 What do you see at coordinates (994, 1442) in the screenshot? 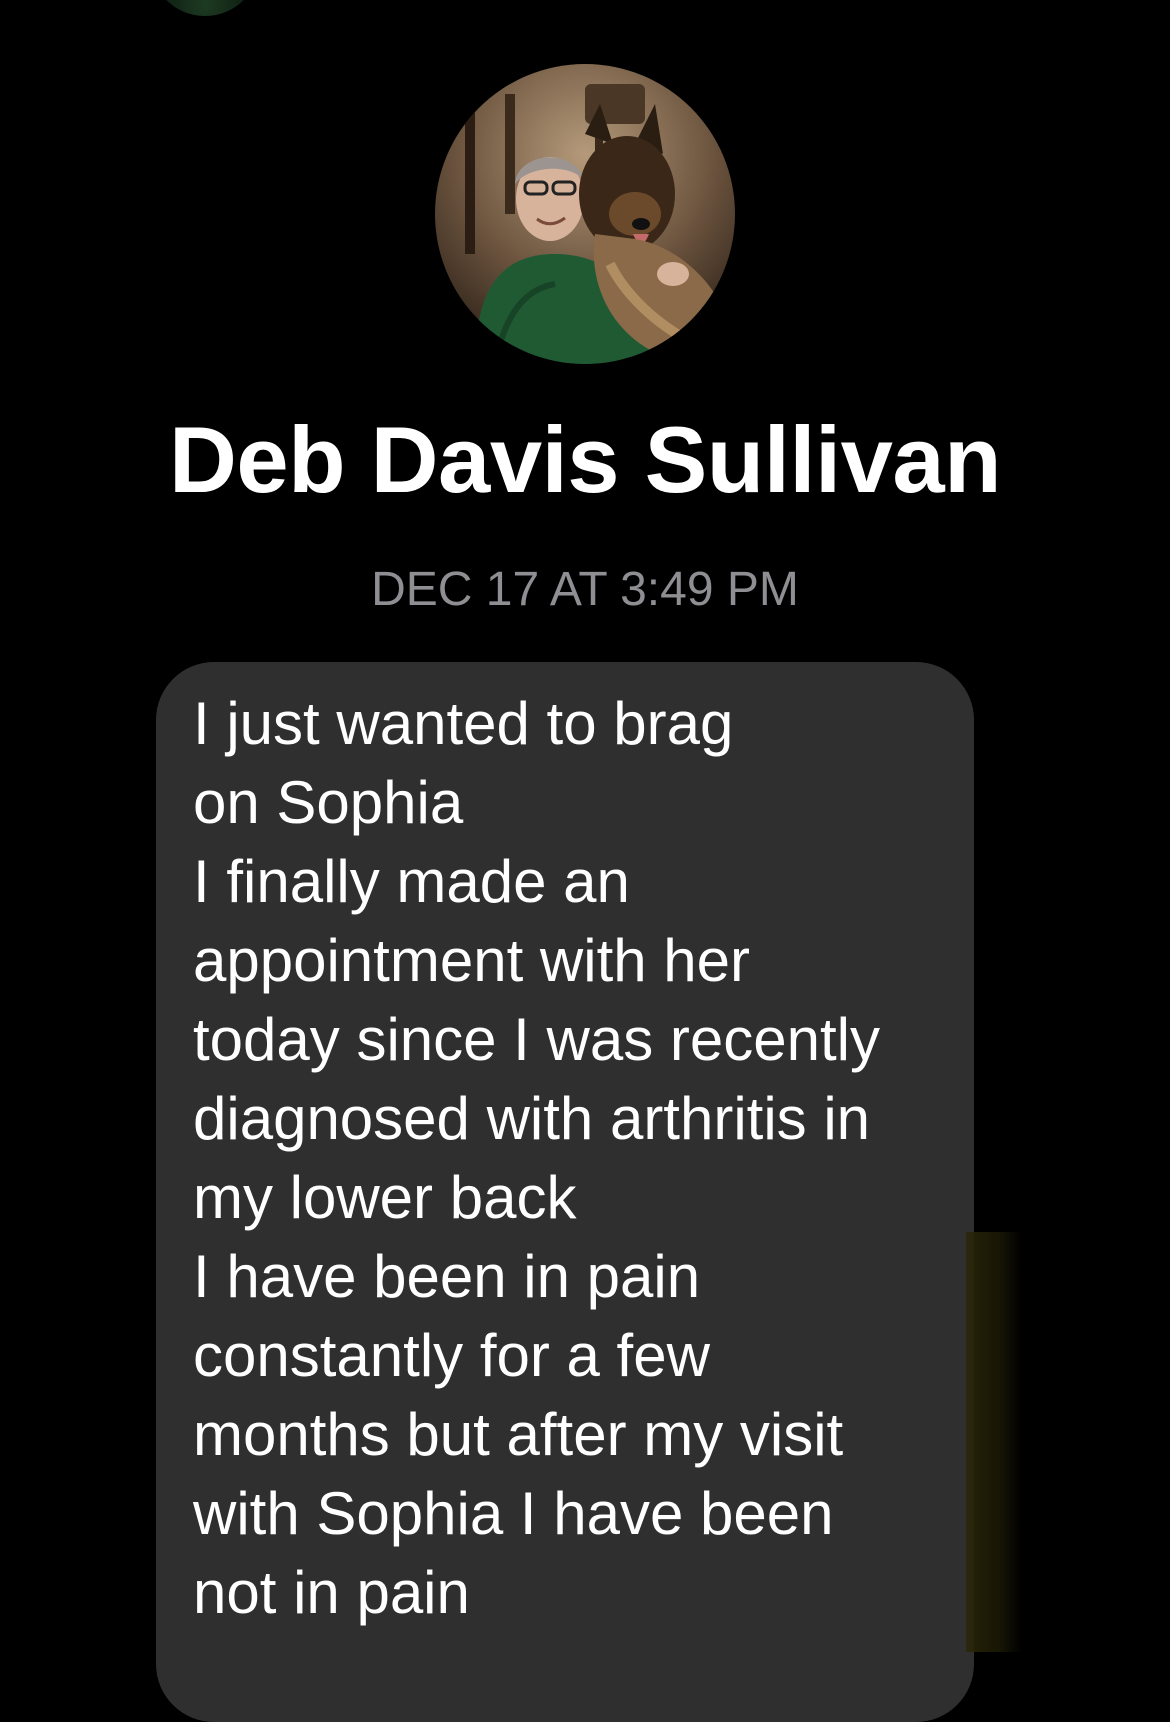
I see `scroll-edge-highlight` at bounding box center [994, 1442].